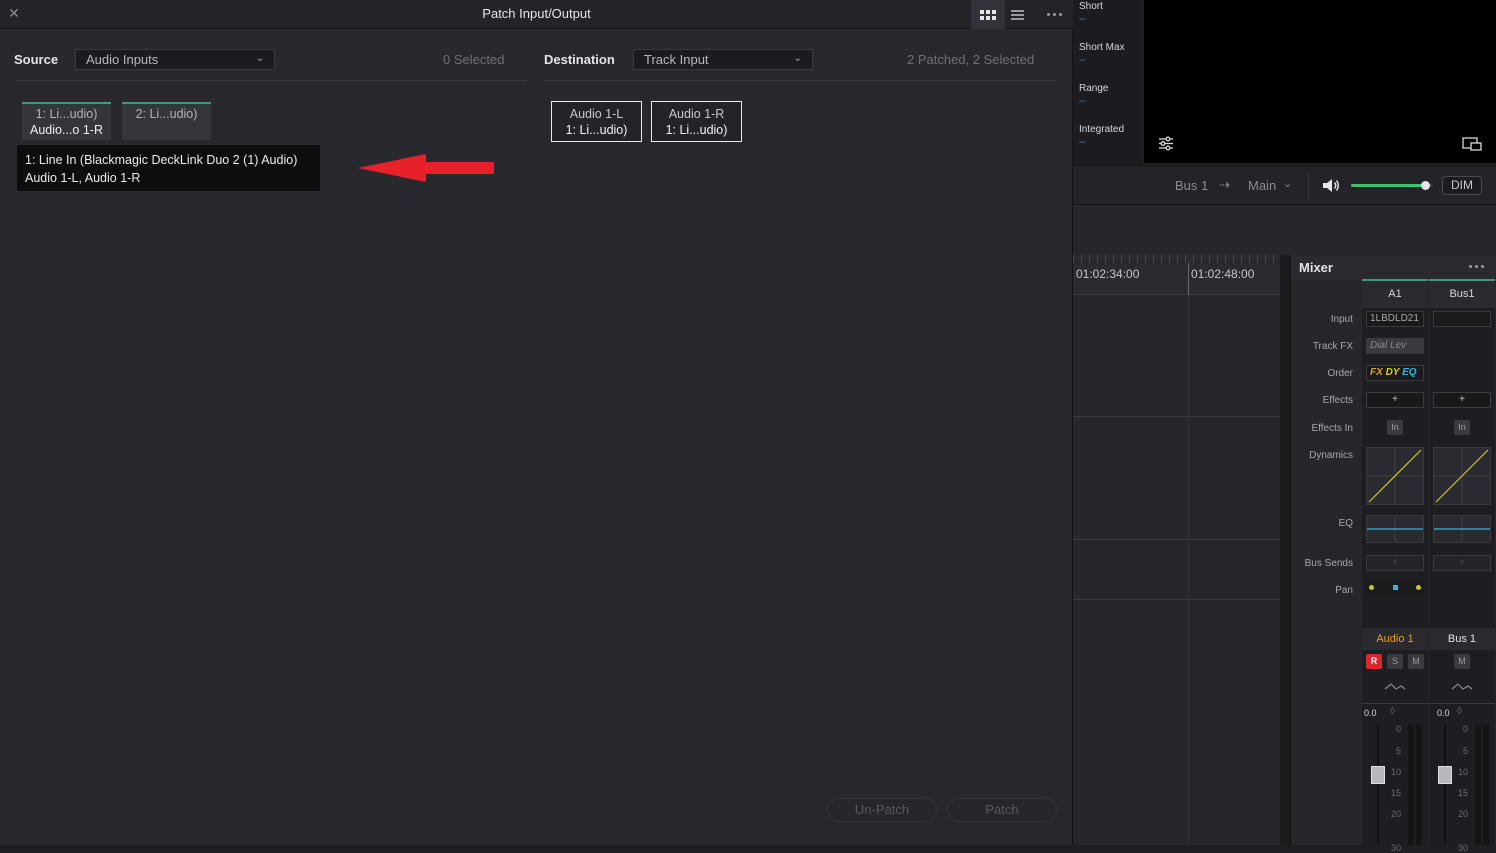 The image size is (1496, 853). What do you see at coordinates (1392, 372) in the screenshot?
I see `order-dy: DY` at bounding box center [1392, 372].